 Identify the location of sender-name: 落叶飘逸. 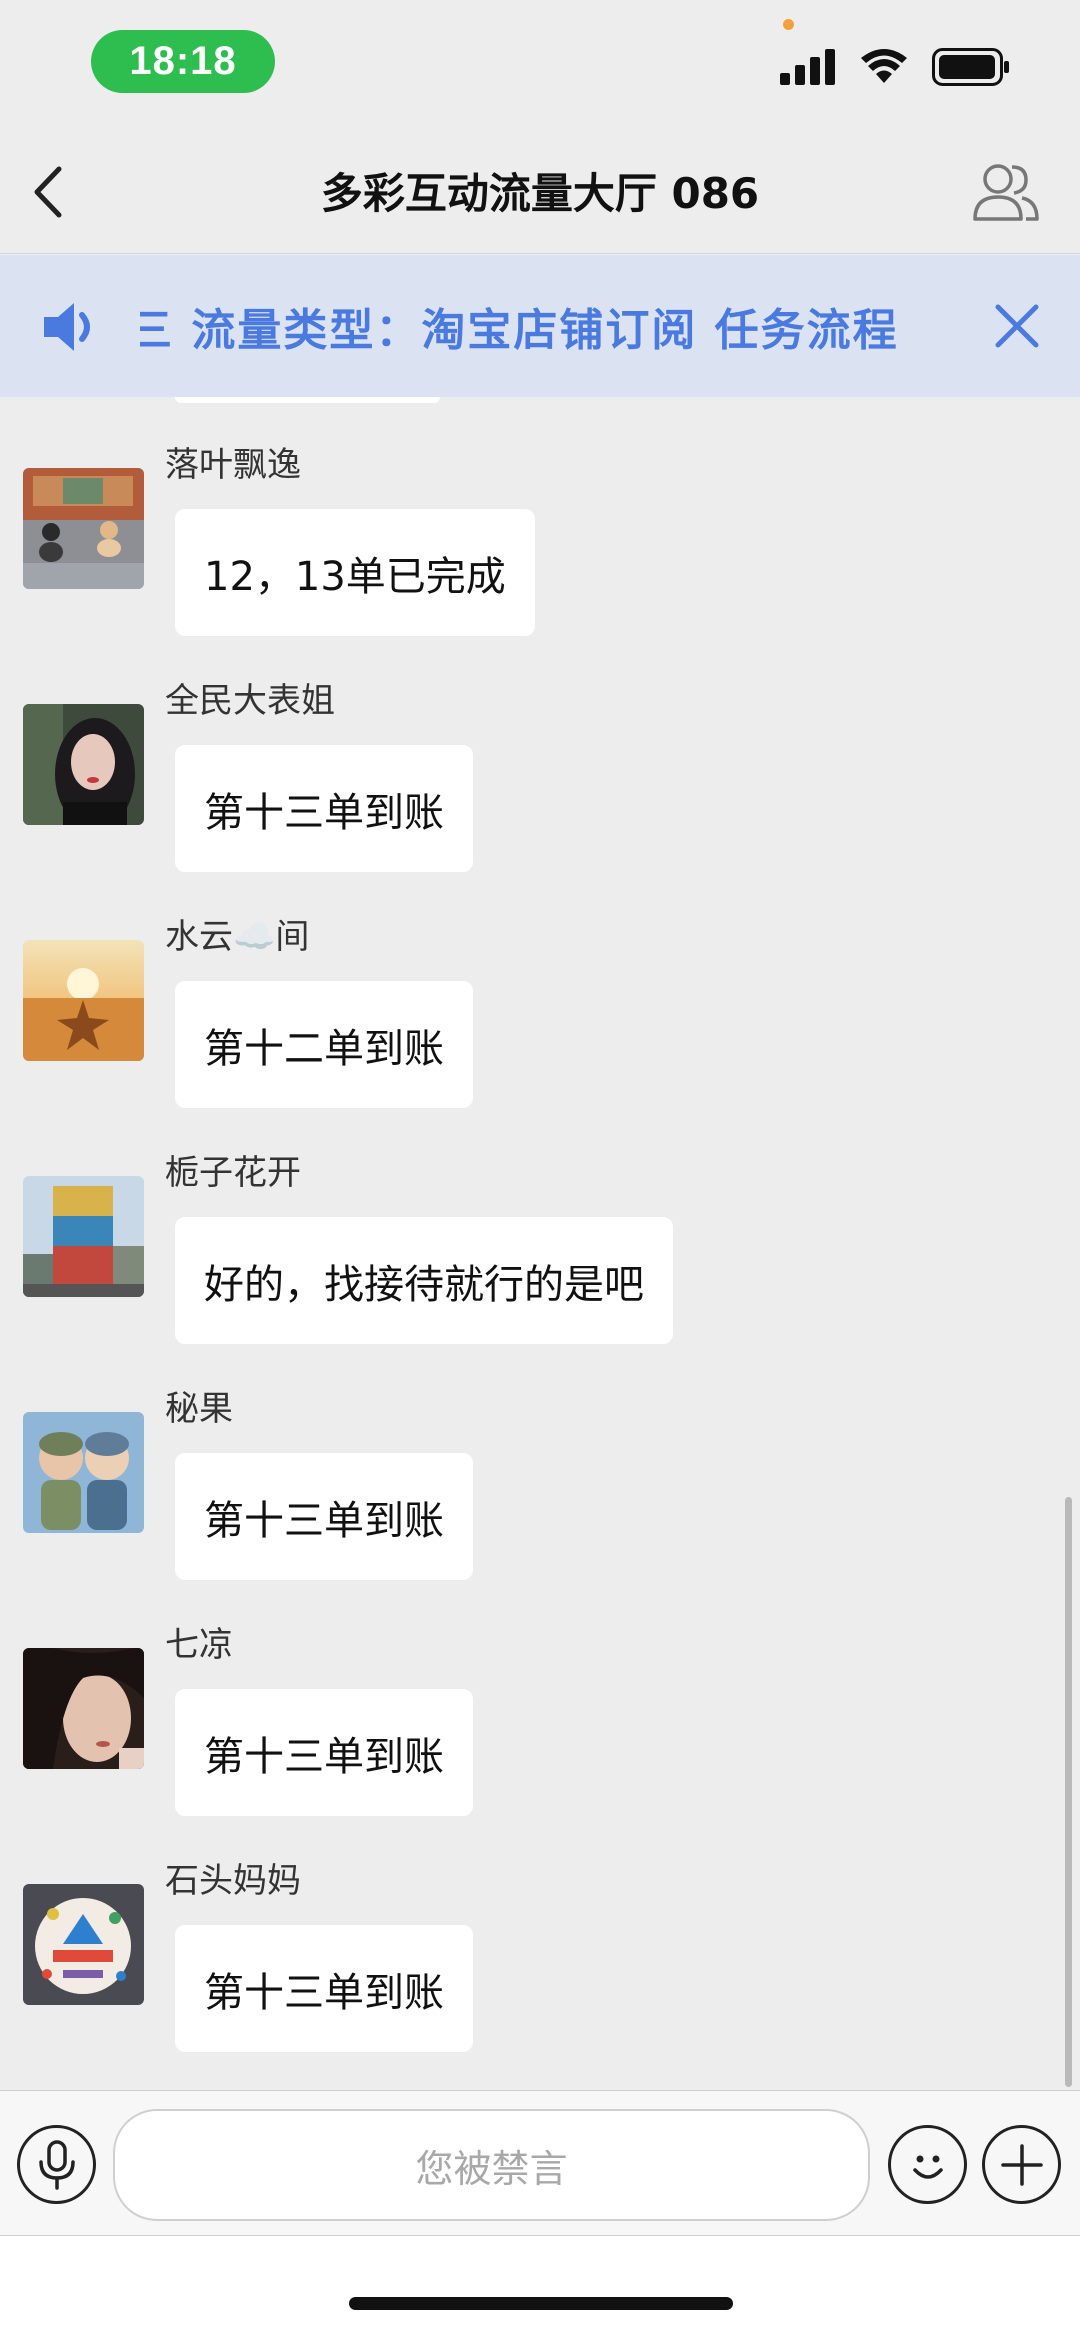
(233, 465).